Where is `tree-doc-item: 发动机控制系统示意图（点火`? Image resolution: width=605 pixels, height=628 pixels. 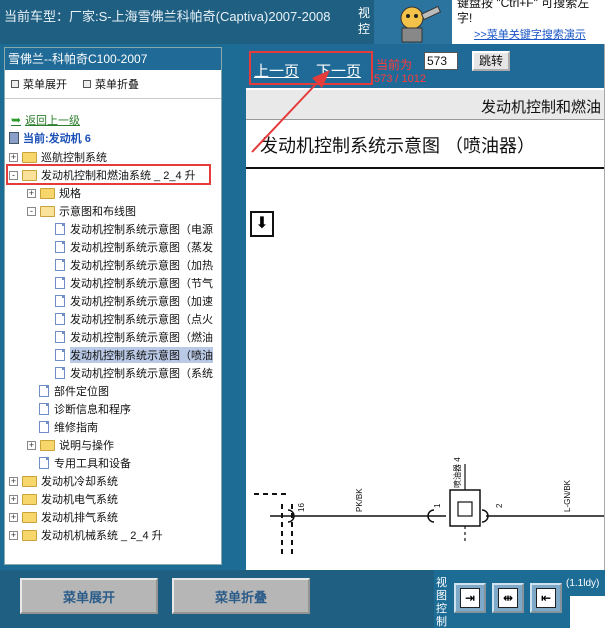 tree-doc-item: 发动机控制系统示意图（点火 is located at coordinates (134, 319).